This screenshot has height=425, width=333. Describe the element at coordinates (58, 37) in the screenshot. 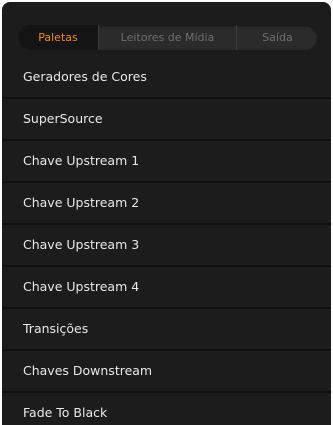

I see `tab-paletas: Paletas` at that location.